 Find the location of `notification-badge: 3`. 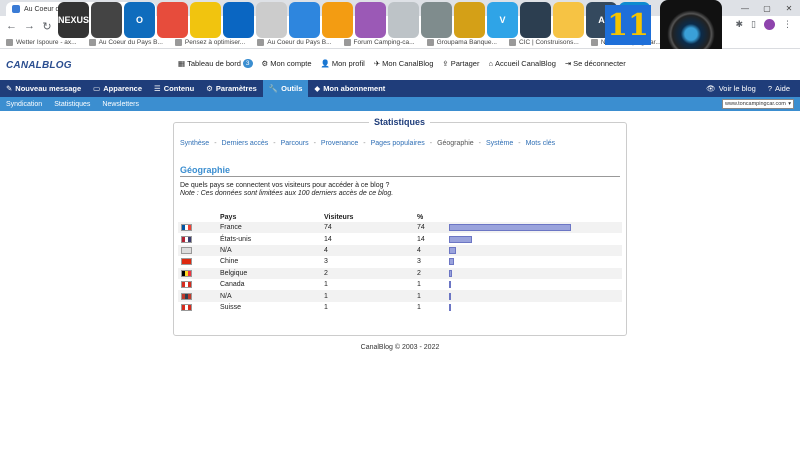

notification-badge: 3 is located at coordinates (247, 63).